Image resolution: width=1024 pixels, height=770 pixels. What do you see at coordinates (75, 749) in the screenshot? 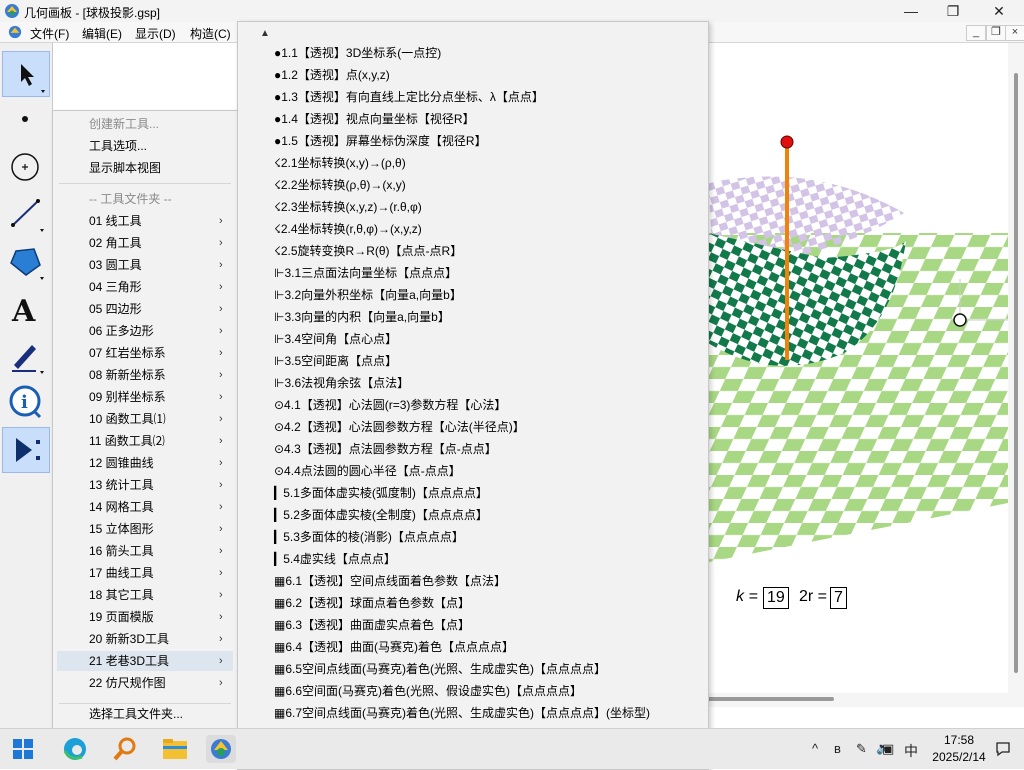
I see `edge-browser-icon` at bounding box center [75, 749].